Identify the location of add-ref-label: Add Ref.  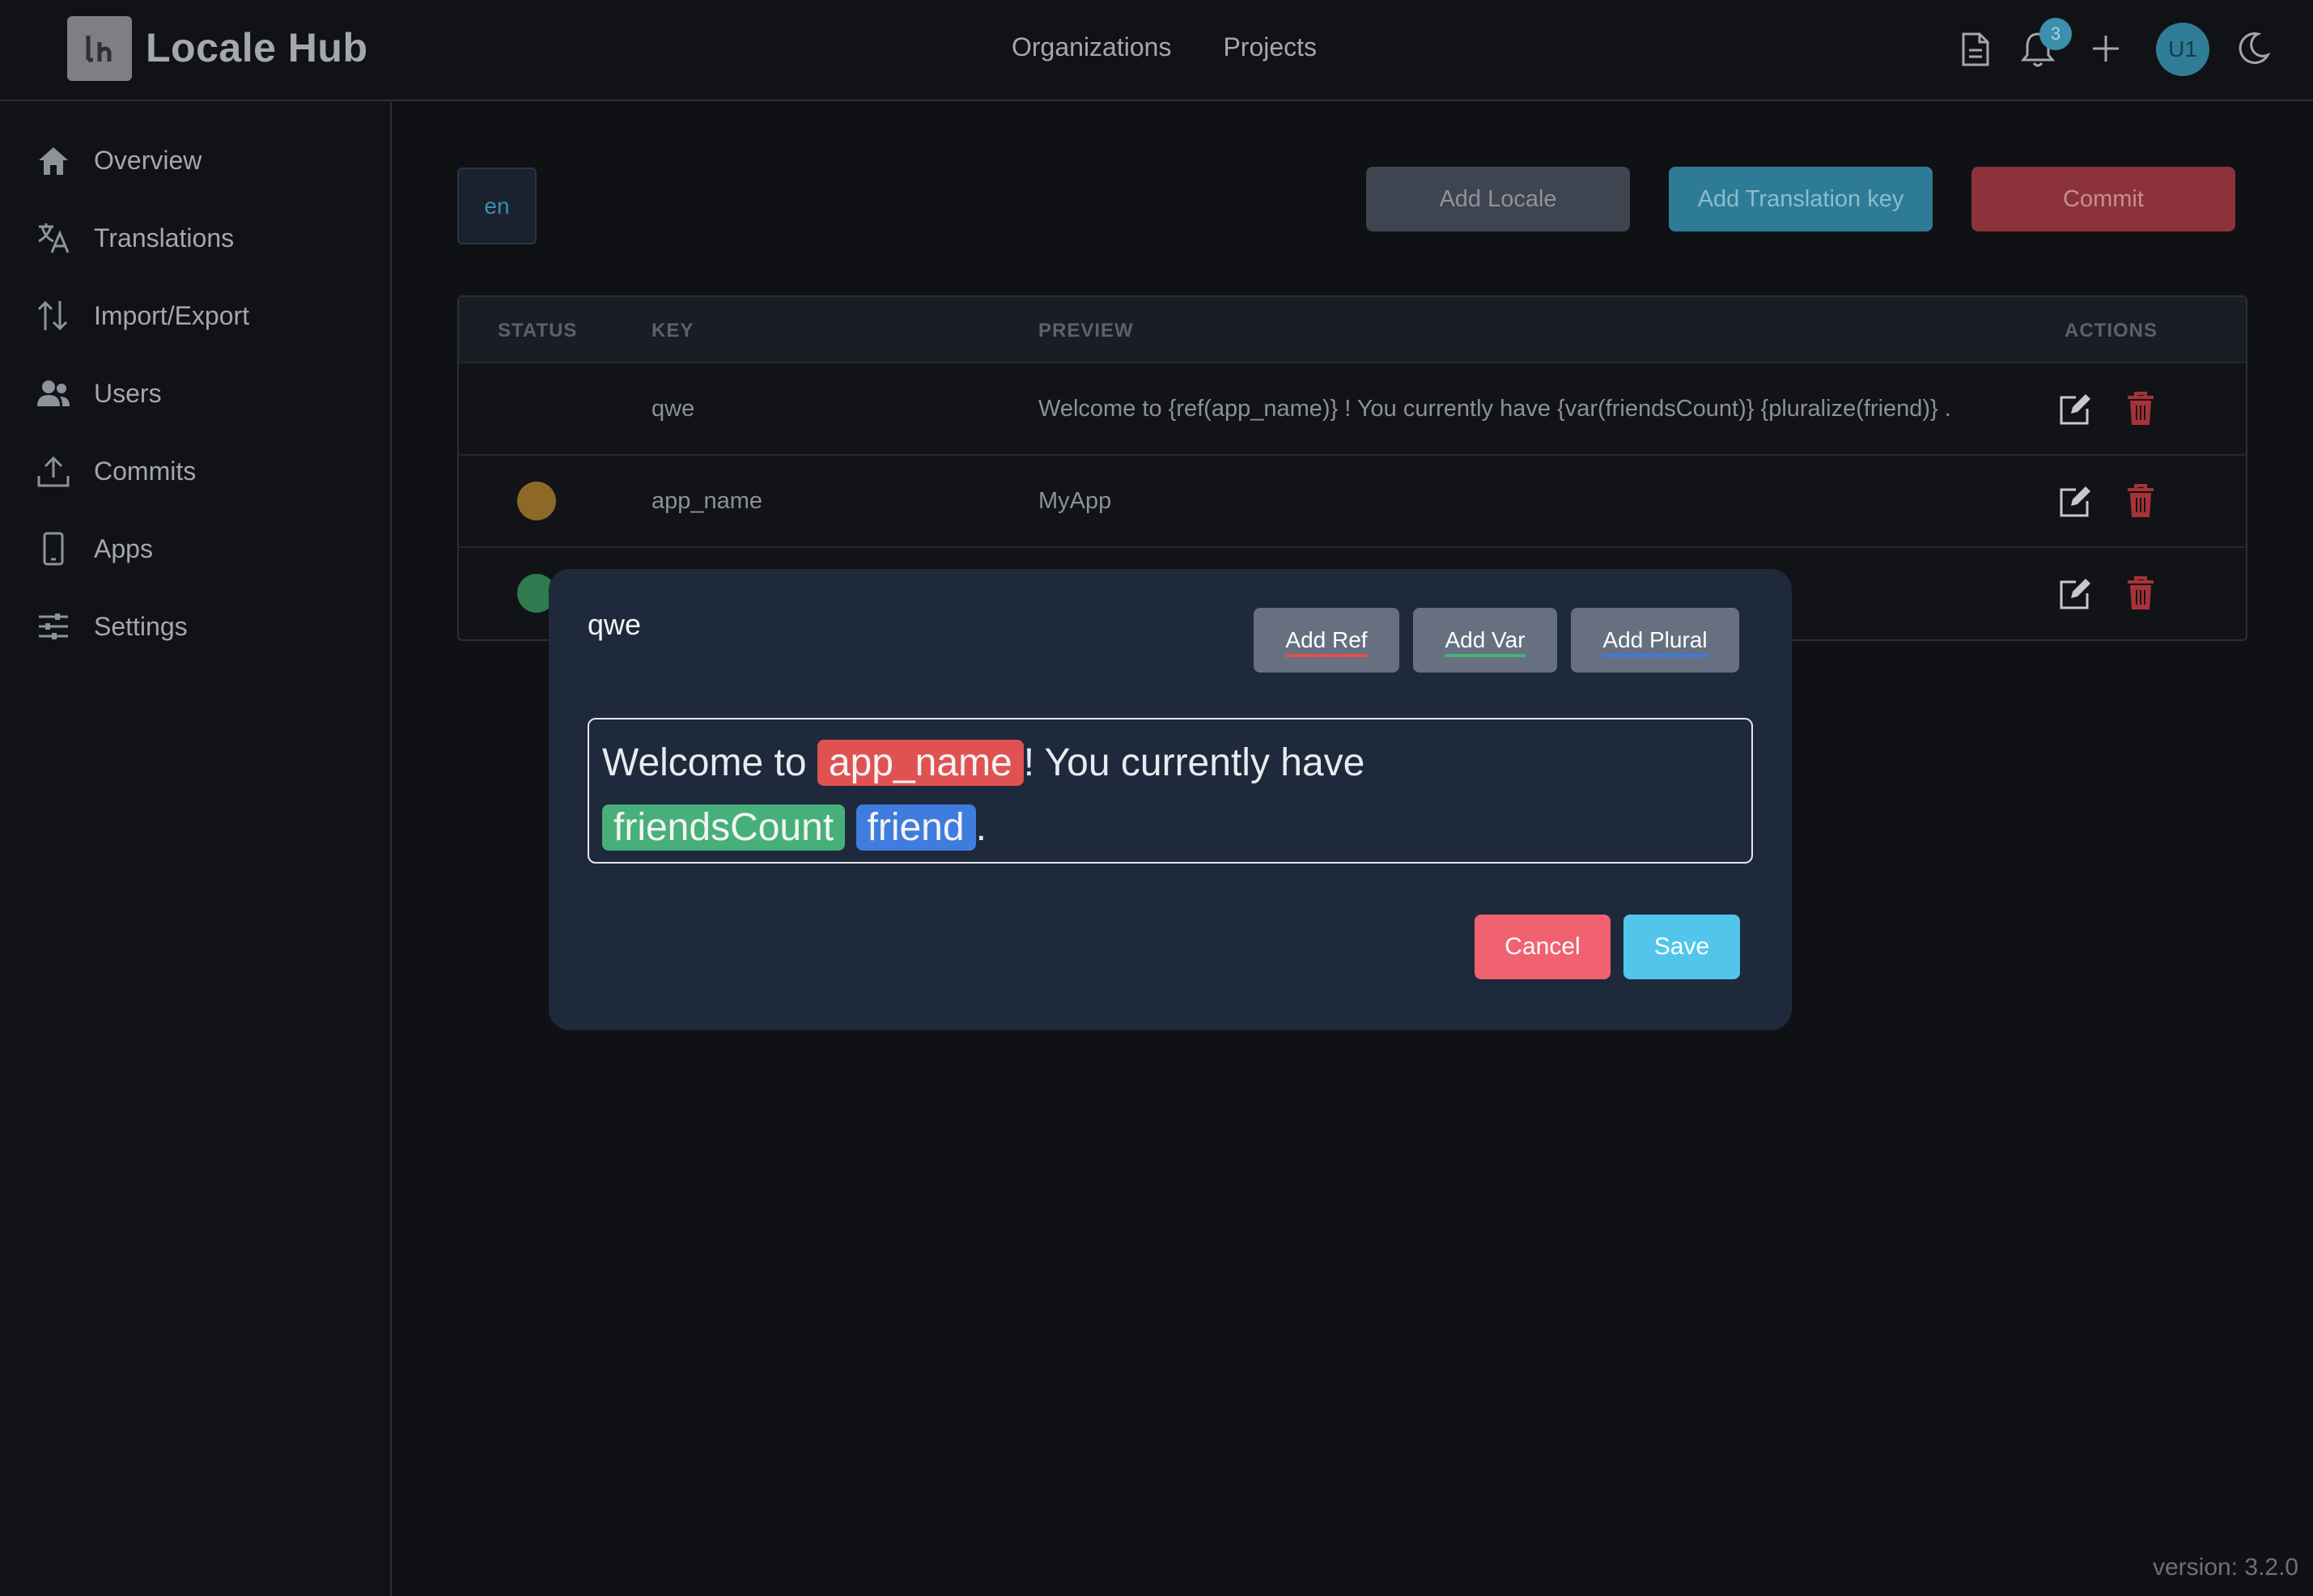
(1327, 642).